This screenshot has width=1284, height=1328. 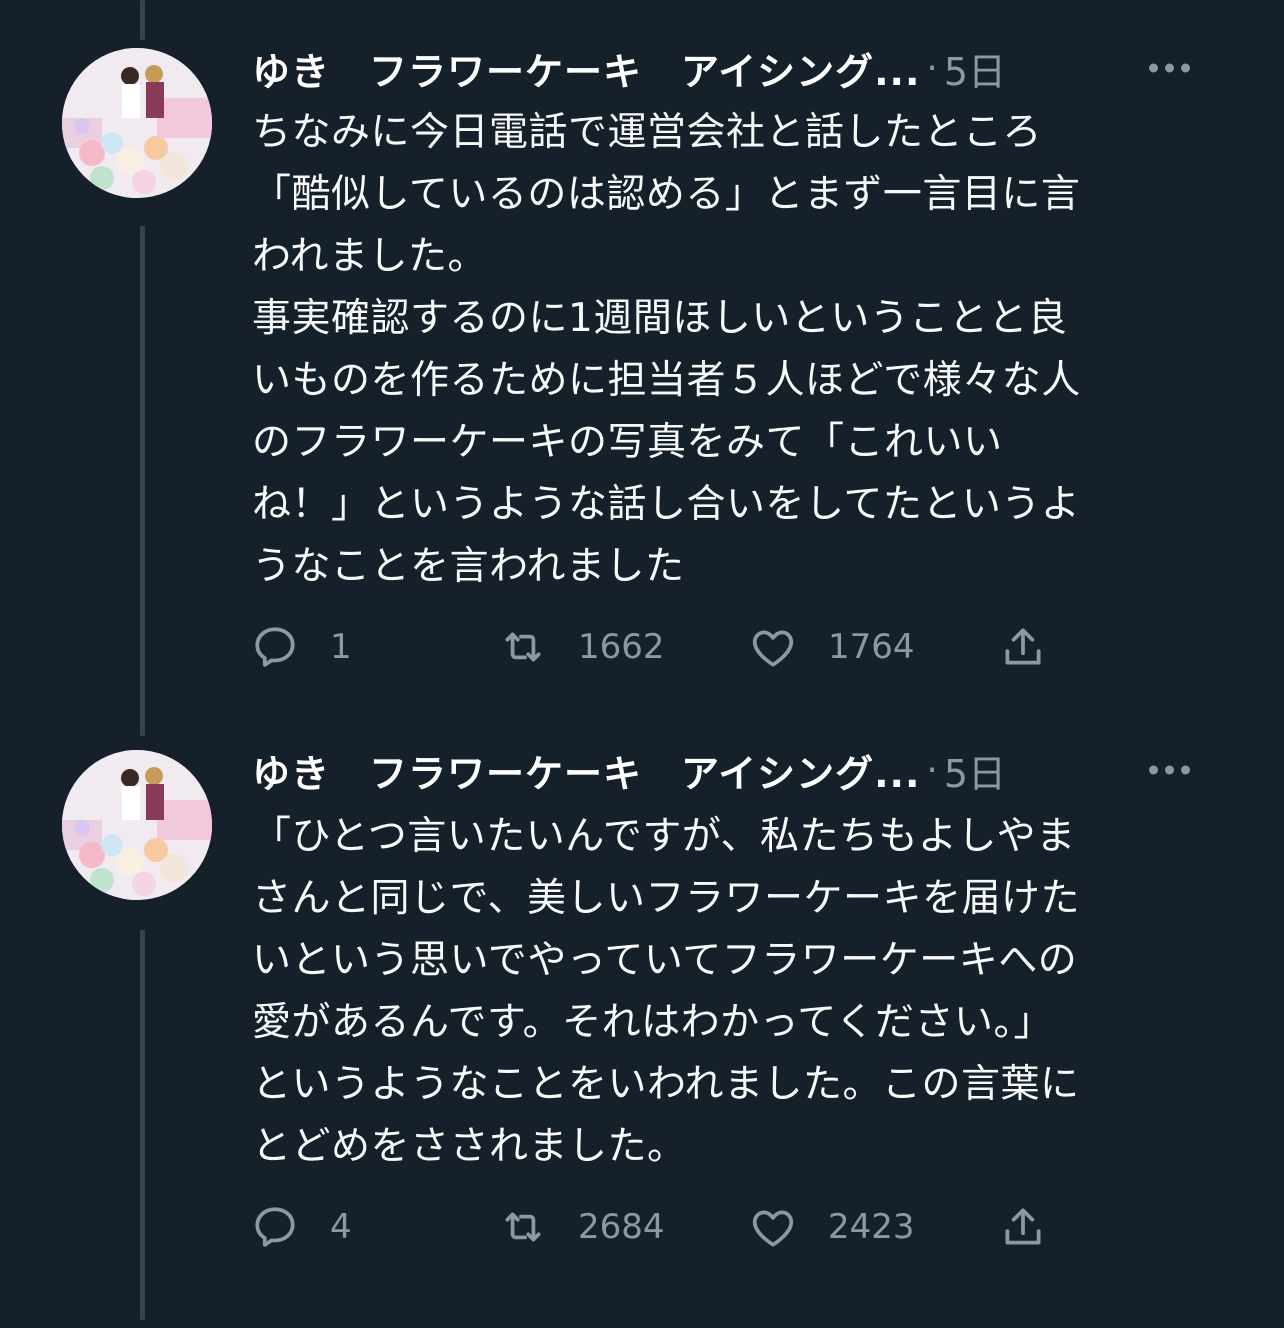 What do you see at coordinates (871, 1227) in the screenshot?
I see `like-count: 2423` at bounding box center [871, 1227].